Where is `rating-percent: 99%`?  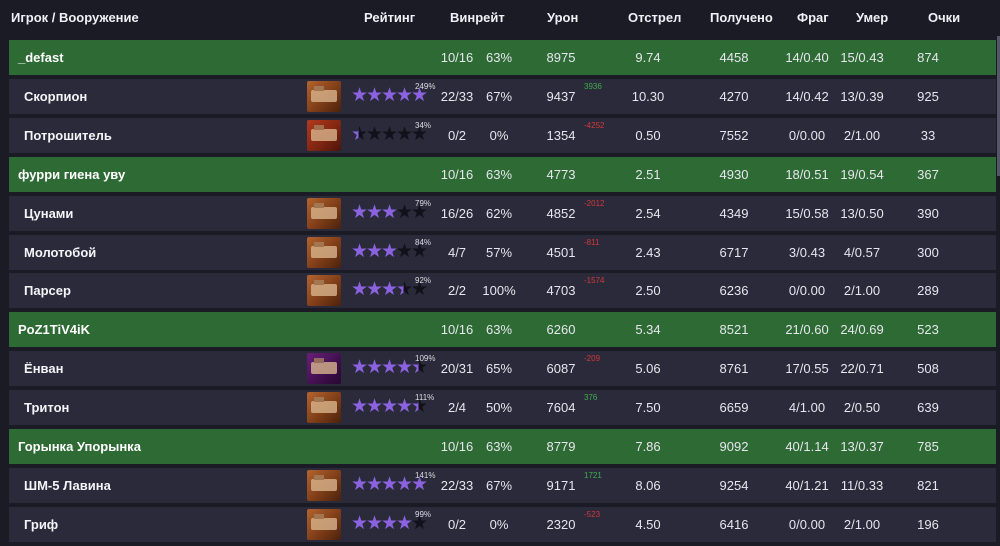 rating-percent: 99% is located at coordinates (423, 514).